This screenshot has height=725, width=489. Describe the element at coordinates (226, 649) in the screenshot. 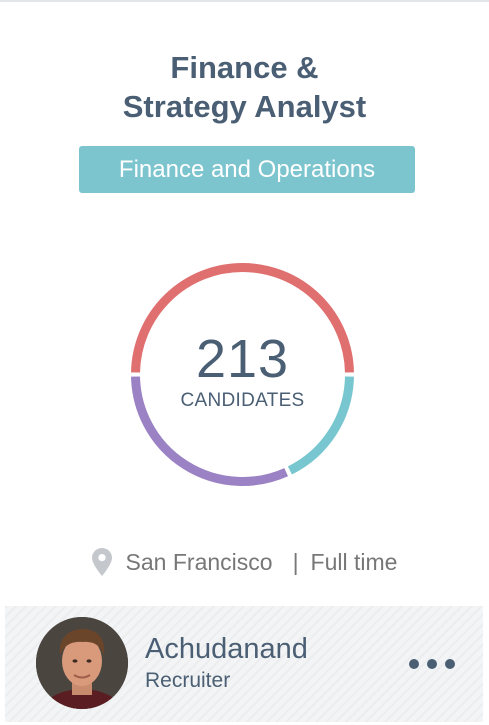

I see `recruiter-name: Achudanand` at that location.